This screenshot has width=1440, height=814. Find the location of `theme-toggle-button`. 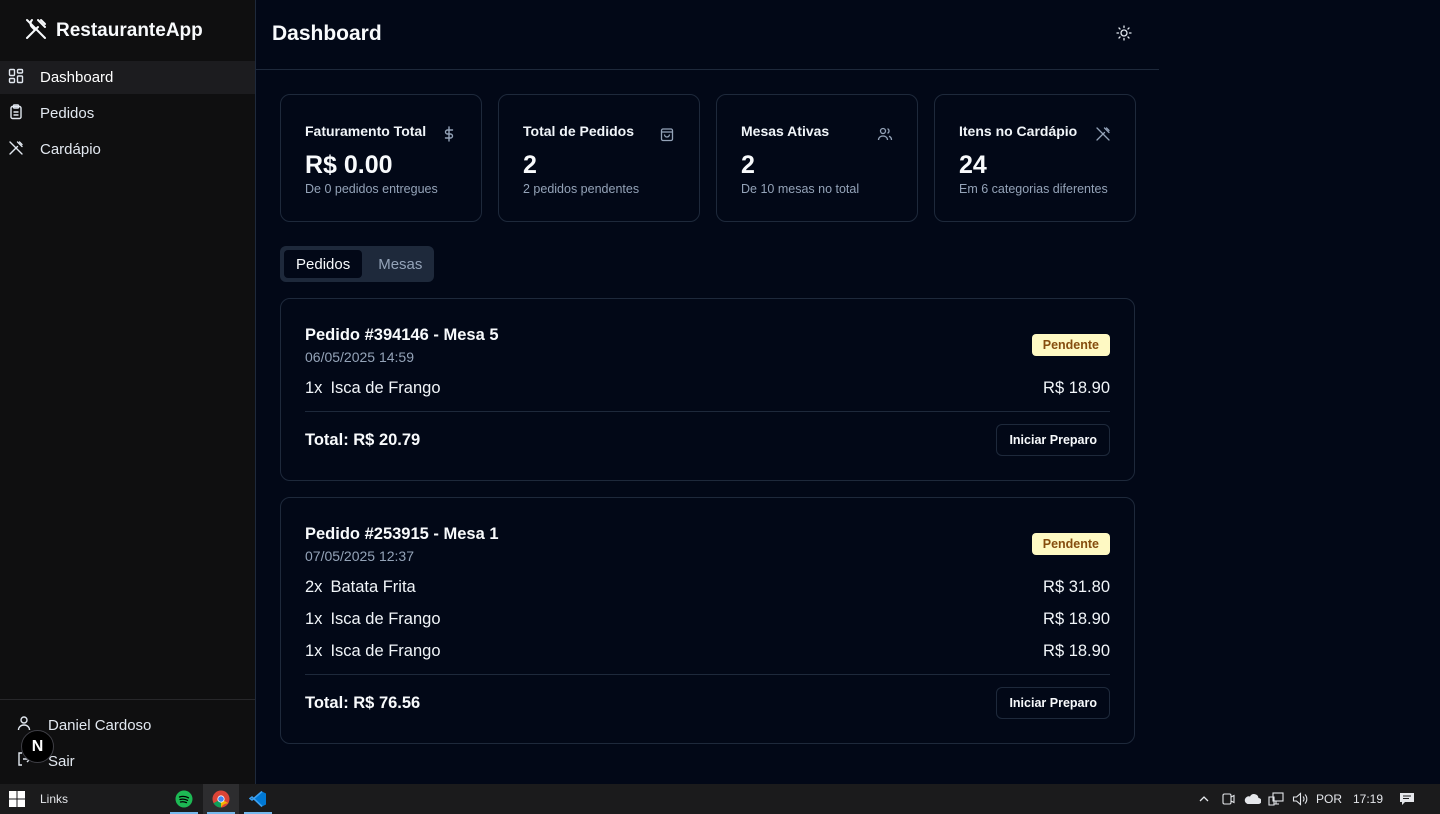

theme-toggle-button is located at coordinates (1124, 35).